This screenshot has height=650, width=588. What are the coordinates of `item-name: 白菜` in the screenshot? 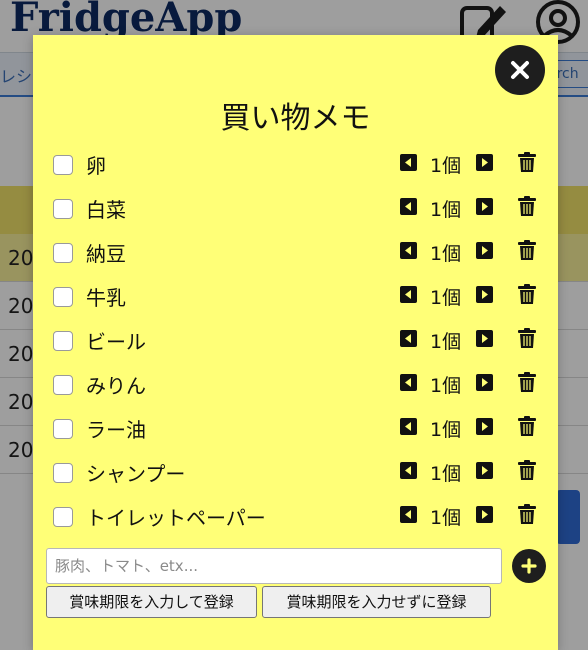 It's located at (106, 210).